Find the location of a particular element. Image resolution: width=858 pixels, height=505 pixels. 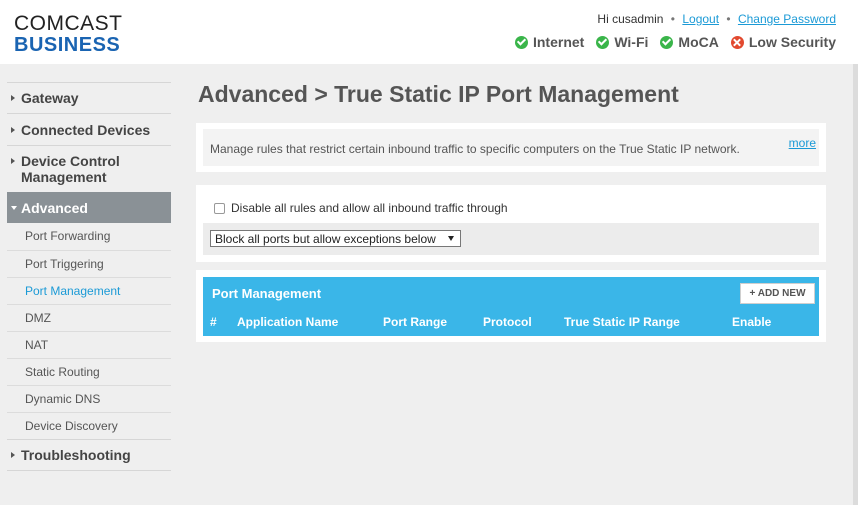

disable-rules-checkbox is located at coordinates (219, 208).